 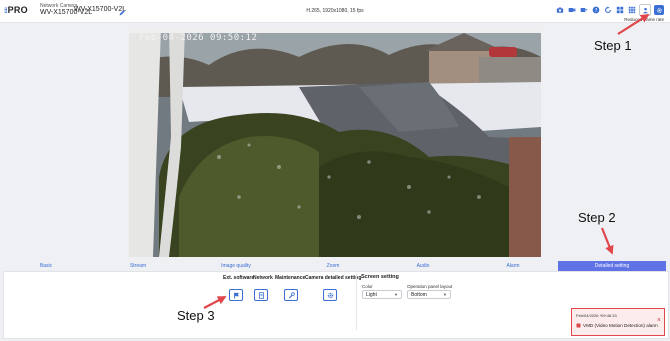 What do you see at coordinates (239, 278) in the screenshot?
I see `ext-software-heading: Ext. software` at bounding box center [239, 278].